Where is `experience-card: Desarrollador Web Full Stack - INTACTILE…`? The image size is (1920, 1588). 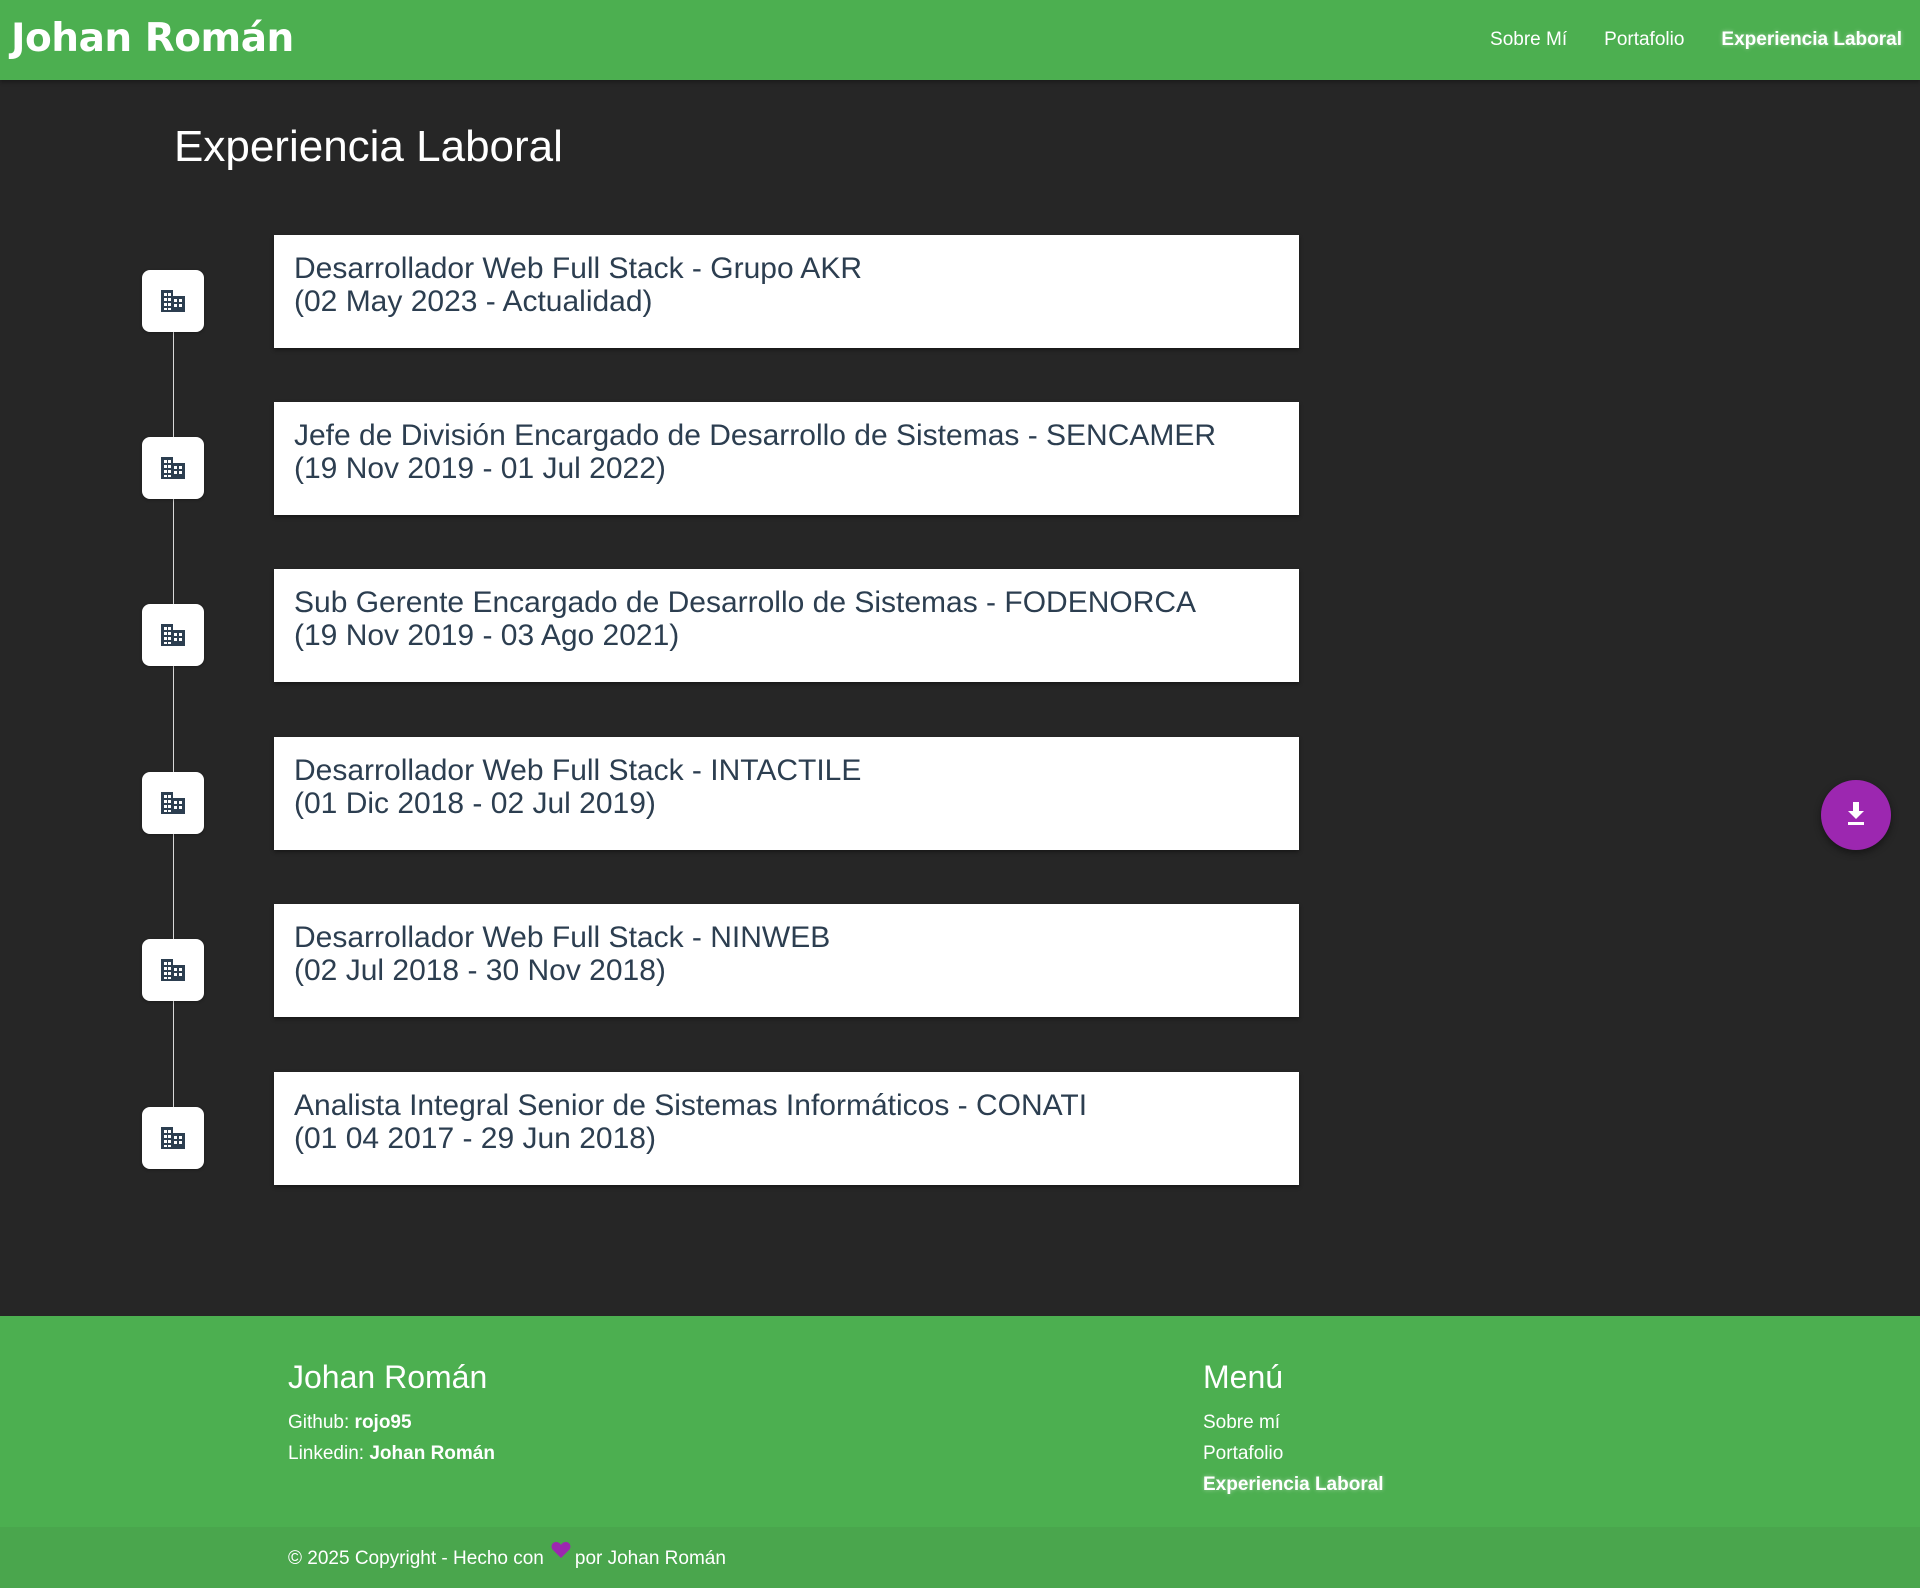 experience-card: Desarrollador Web Full Stack - INTACTILE… is located at coordinates (786, 793).